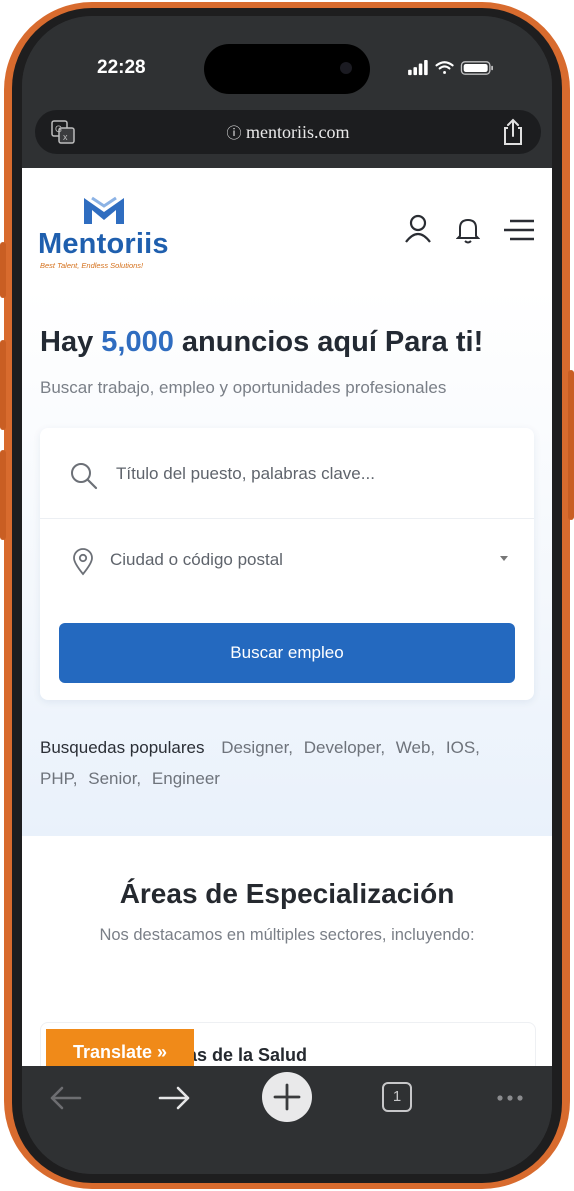 Image resolution: width=574 pixels, height=1191 pixels. I want to click on bell-icon, so click(468, 230).